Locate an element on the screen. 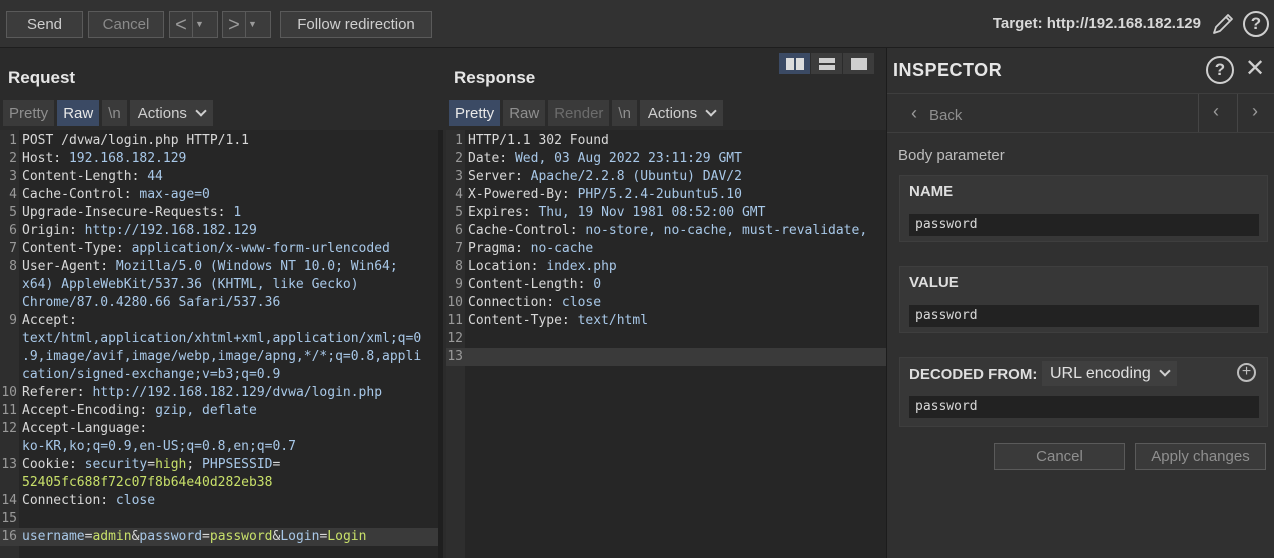 The height and width of the screenshot is (558, 1274). token: security is located at coordinates (116, 464).